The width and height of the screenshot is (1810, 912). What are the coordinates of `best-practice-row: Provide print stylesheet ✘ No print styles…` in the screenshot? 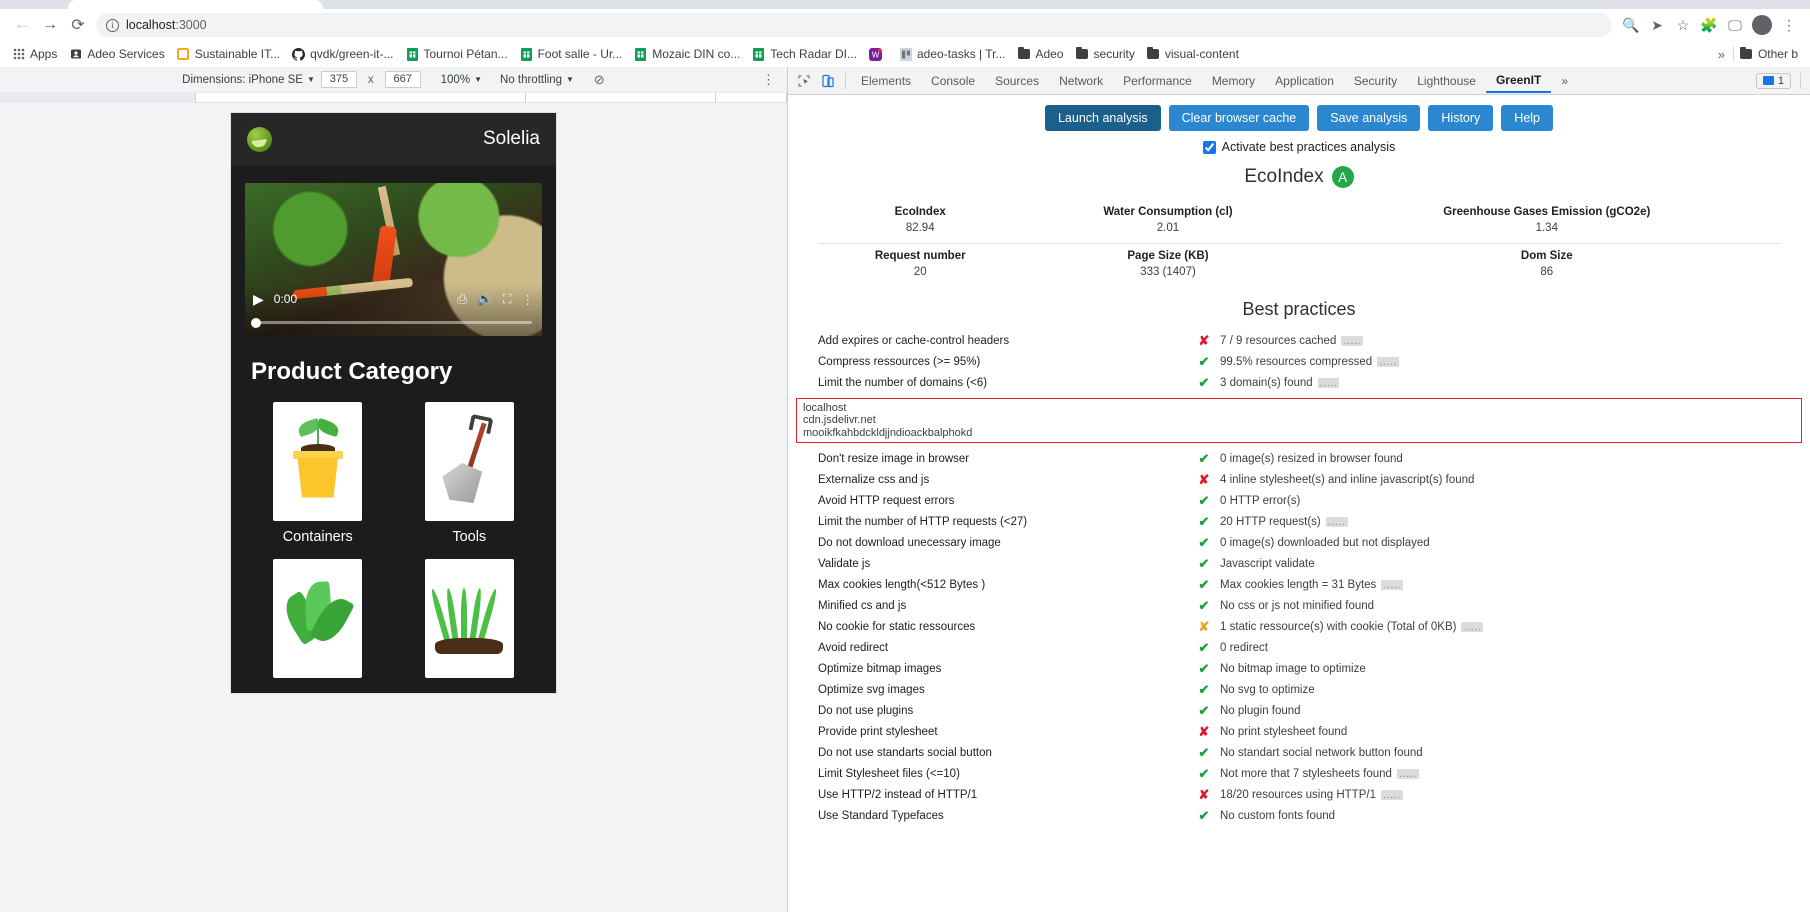 It's located at (1299, 732).